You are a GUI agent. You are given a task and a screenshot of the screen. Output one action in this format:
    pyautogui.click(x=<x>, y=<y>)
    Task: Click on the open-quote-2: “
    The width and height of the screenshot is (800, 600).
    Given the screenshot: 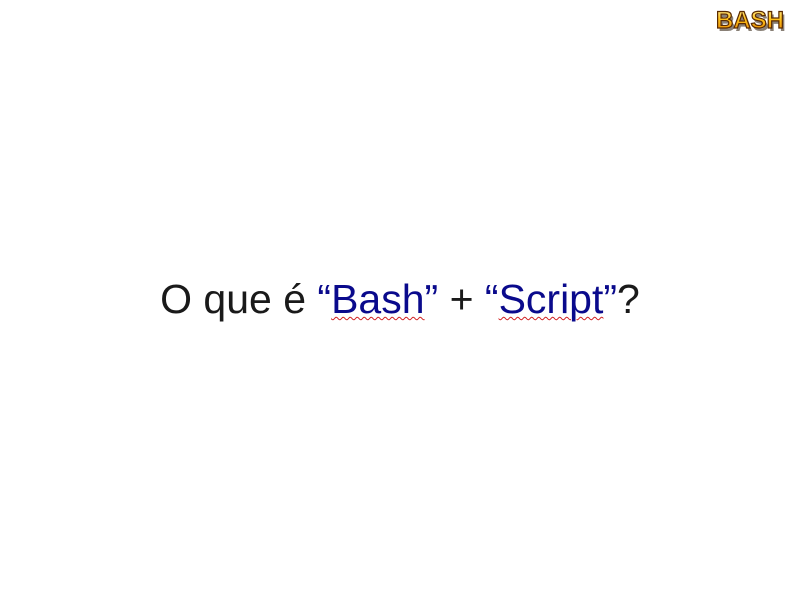 What is the action you would take?
    pyautogui.click(x=491, y=299)
    